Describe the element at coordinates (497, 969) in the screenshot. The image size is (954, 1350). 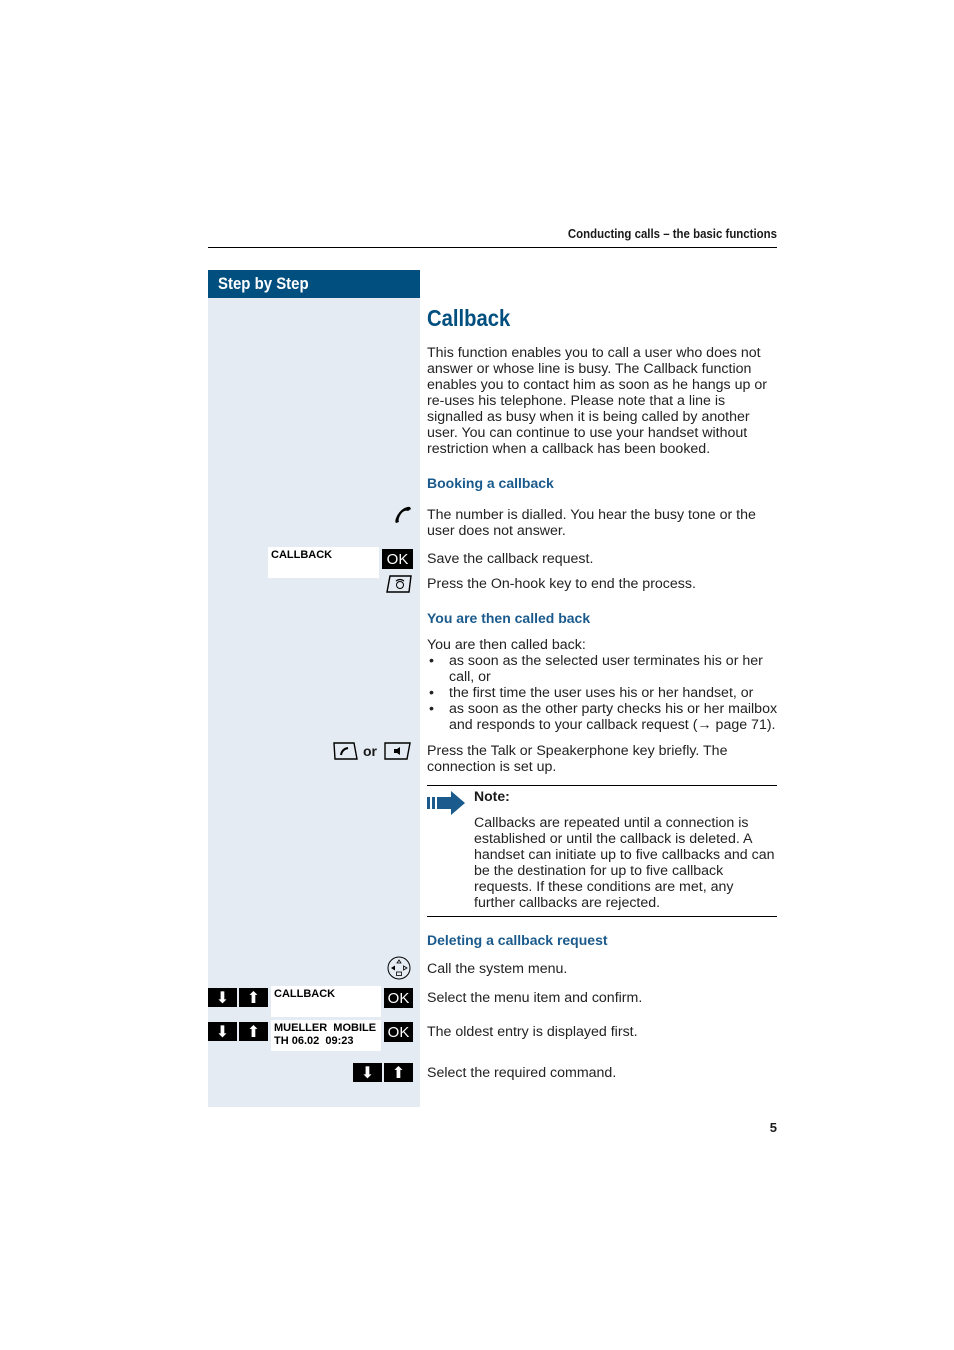
I see `deleting-step-1-text: Call the system menu.` at that location.